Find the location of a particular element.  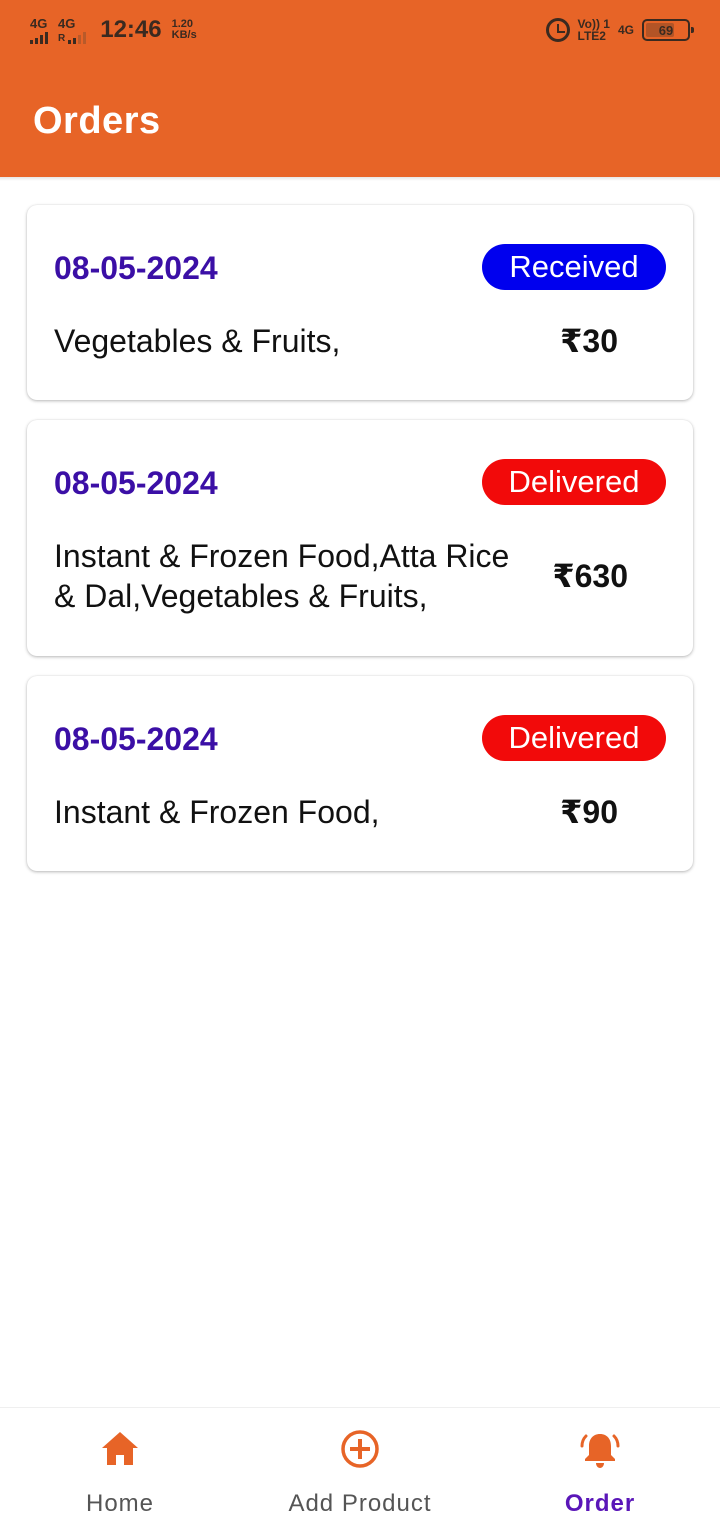

order-items: Vegetables & Fruits, is located at coordinates (197, 341).